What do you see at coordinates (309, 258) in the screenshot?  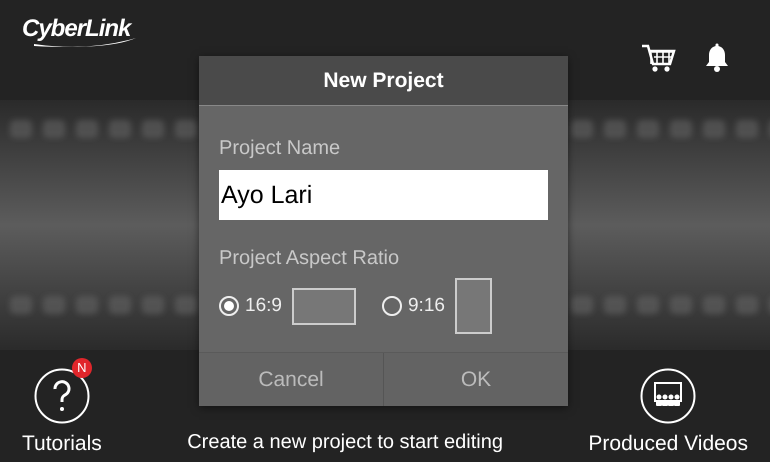 I see `field-label: Project Aspect Ratio` at bounding box center [309, 258].